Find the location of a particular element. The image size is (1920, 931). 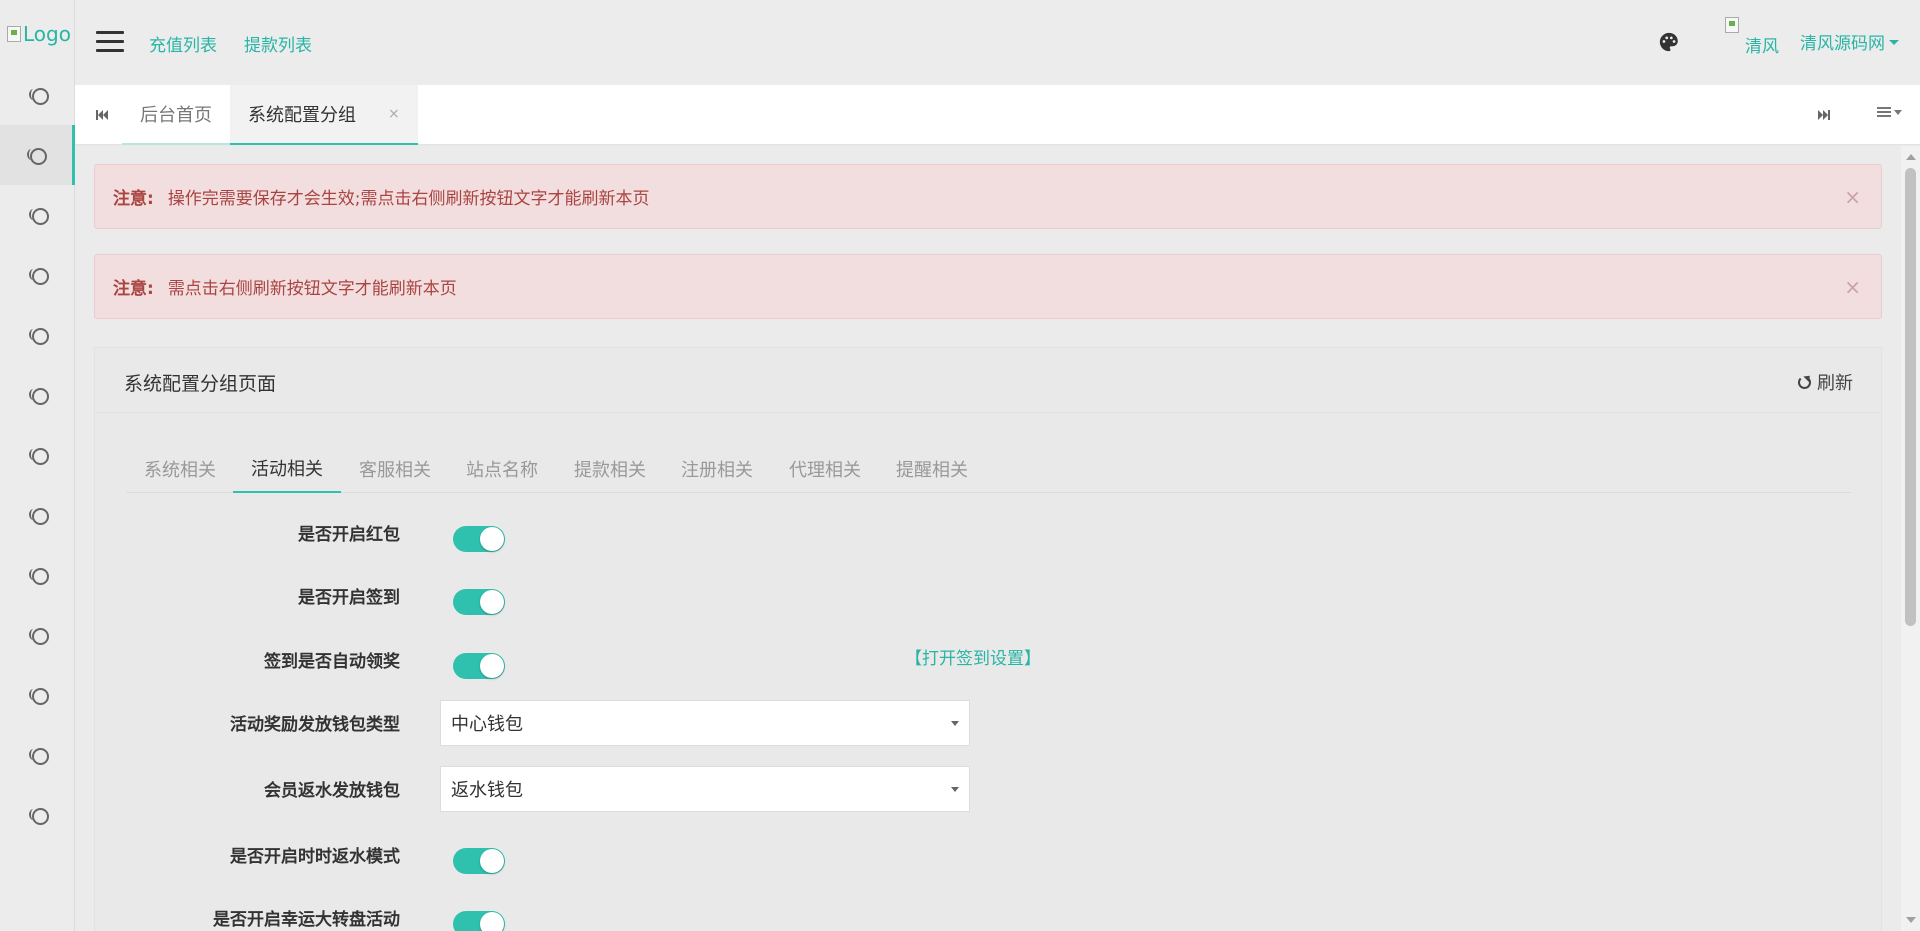

select-value: 返水钱包 is located at coordinates (487, 790).